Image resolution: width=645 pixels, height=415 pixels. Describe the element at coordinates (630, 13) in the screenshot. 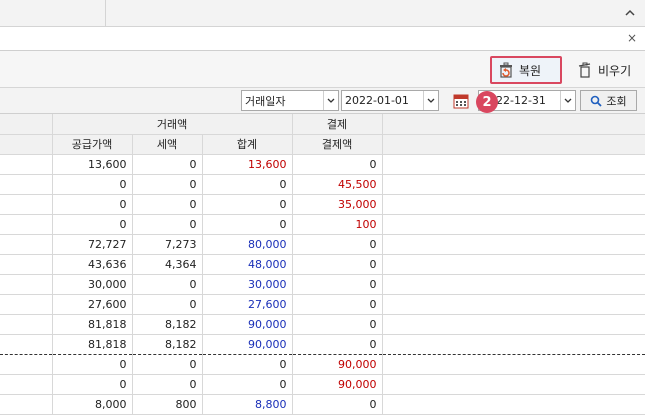

I see `chevron-up-icon` at that location.